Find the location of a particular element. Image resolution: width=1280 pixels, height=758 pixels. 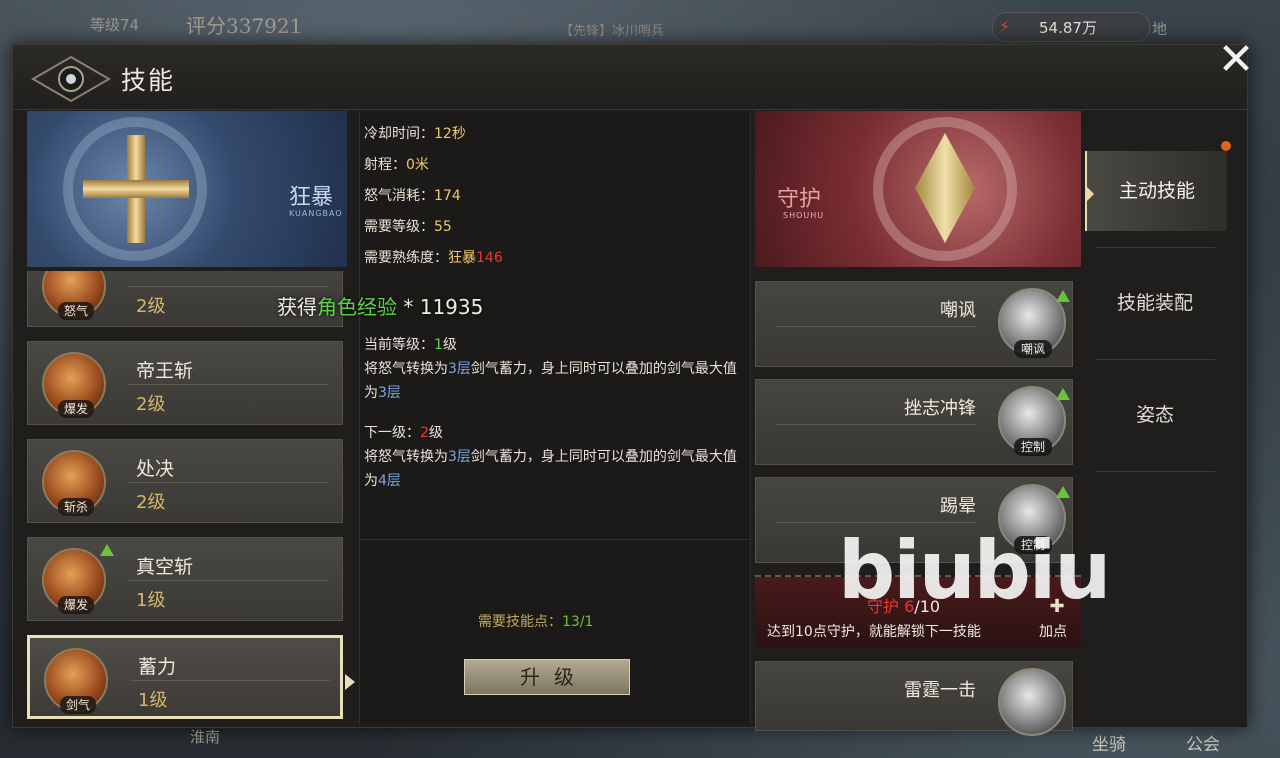

next-level-unit: 级 is located at coordinates (435, 433).